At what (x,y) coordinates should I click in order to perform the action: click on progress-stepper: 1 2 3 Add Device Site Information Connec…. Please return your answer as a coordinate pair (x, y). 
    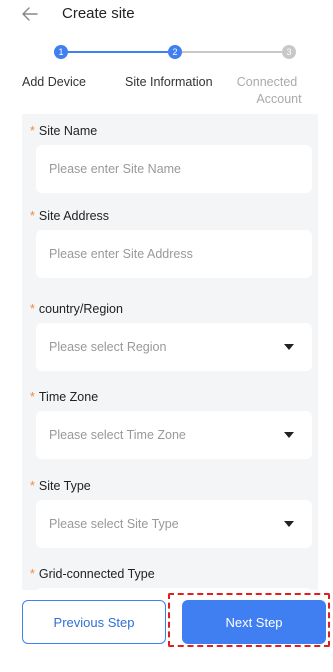
    Looking at the image, I should click on (166, 75).